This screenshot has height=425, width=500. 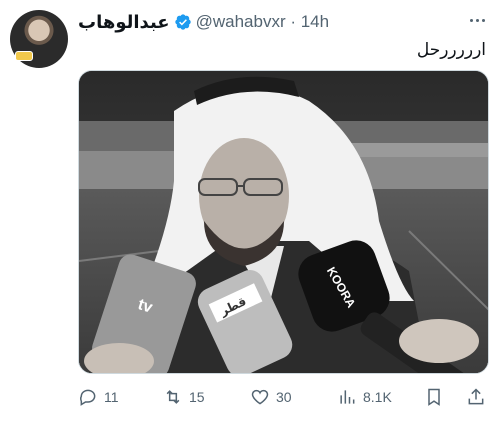 What do you see at coordinates (451, 49) in the screenshot?
I see `tweet-text: ارررررحل` at bounding box center [451, 49].